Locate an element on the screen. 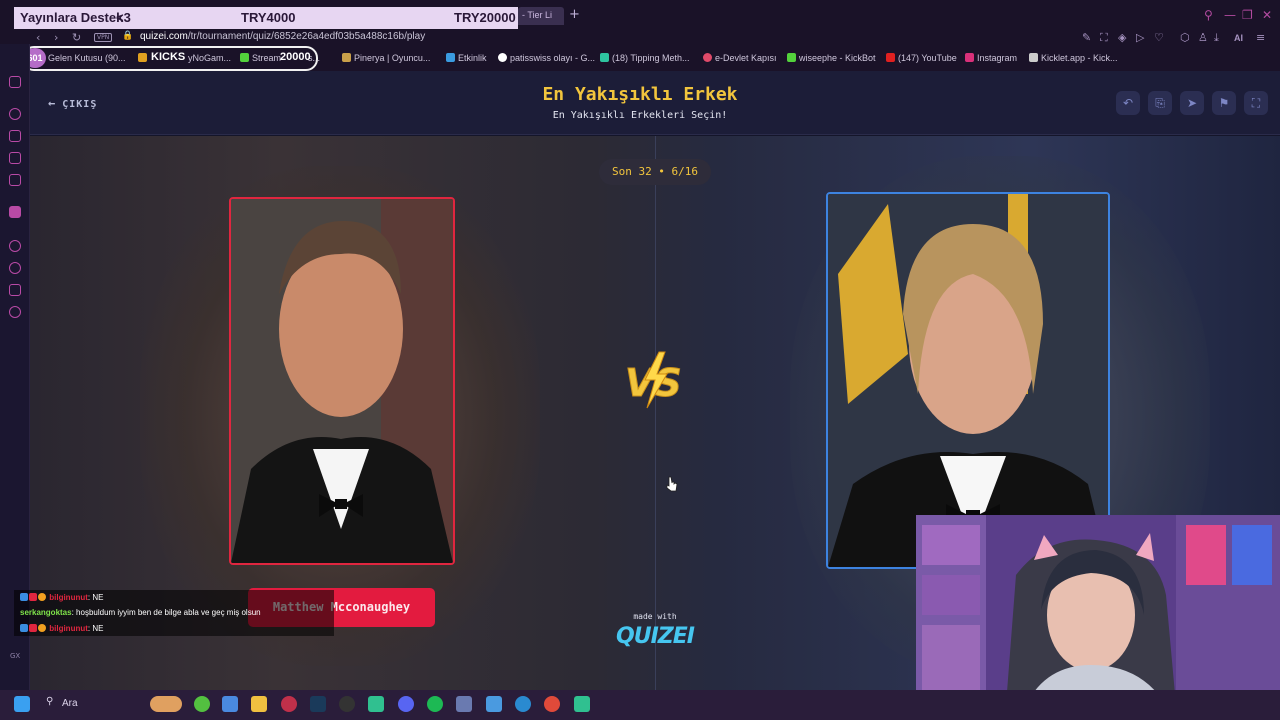  obs-icon is located at coordinates (347, 704).